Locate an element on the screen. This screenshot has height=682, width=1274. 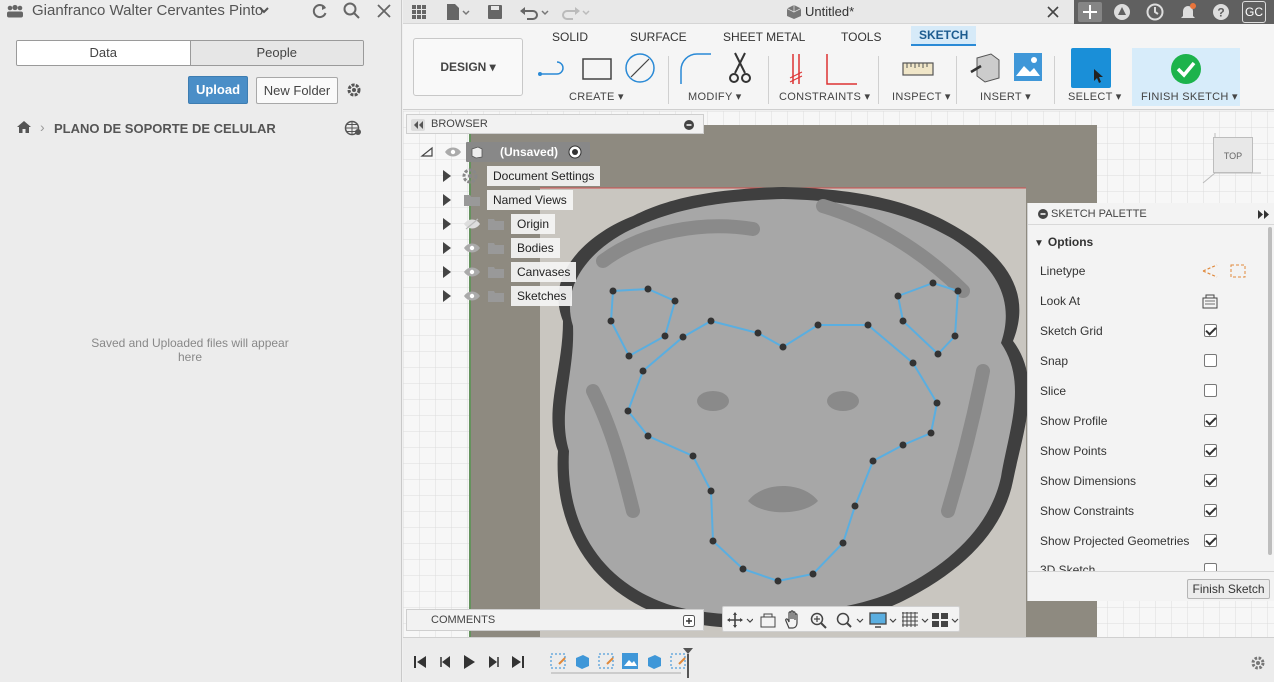
browser-item-bodies: Bodies is located at coordinates (521, 248).